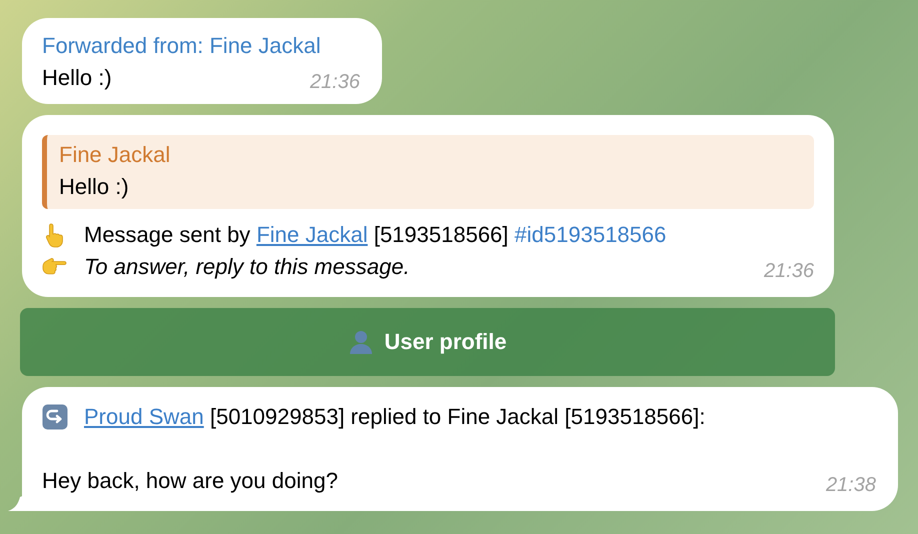 Image resolution: width=918 pixels, height=534 pixels. I want to click on hashtag-link: #id5193518566, so click(590, 234).